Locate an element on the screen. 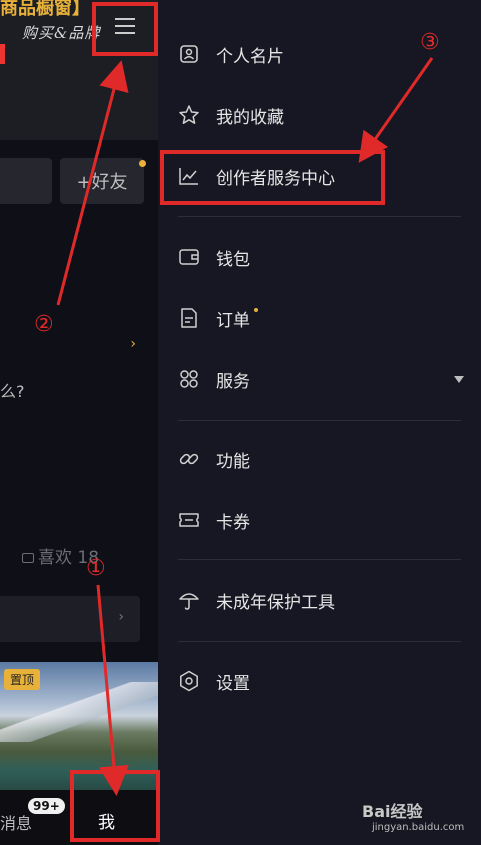 The height and width of the screenshot is (845, 481). baidu-watermark: Bai经验 jingyan.baidu.com is located at coordinates (413, 815).